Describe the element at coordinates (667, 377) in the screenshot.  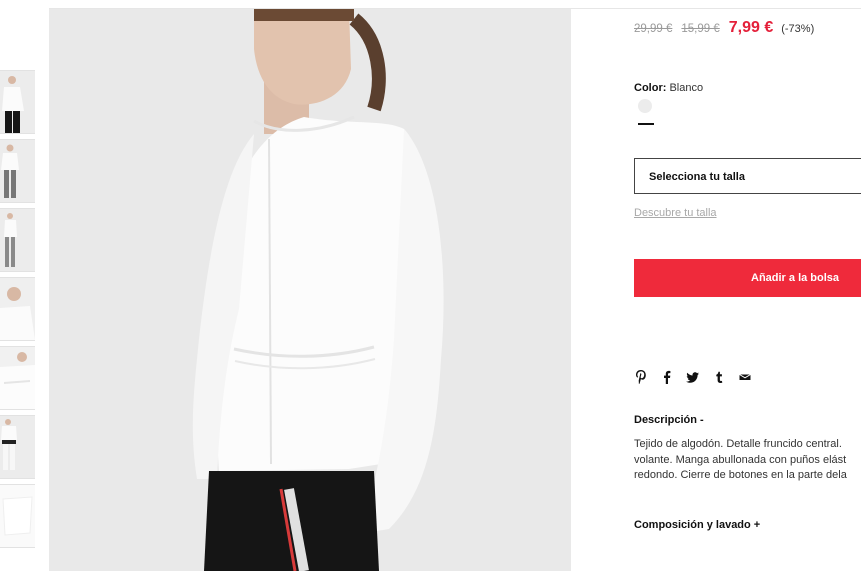
I see `facebook-icon` at that location.